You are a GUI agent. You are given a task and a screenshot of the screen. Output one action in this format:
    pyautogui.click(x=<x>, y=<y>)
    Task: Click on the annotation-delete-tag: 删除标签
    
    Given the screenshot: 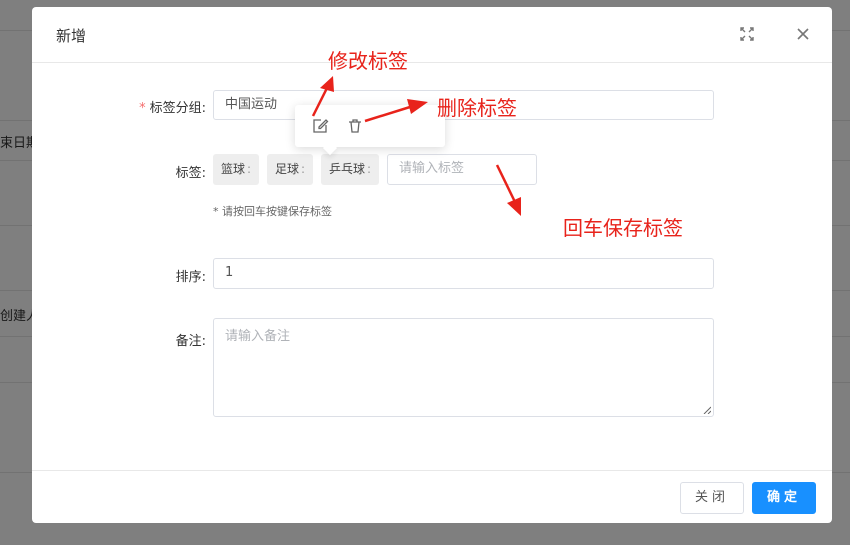 What is the action you would take?
    pyautogui.click(x=477, y=108)
    